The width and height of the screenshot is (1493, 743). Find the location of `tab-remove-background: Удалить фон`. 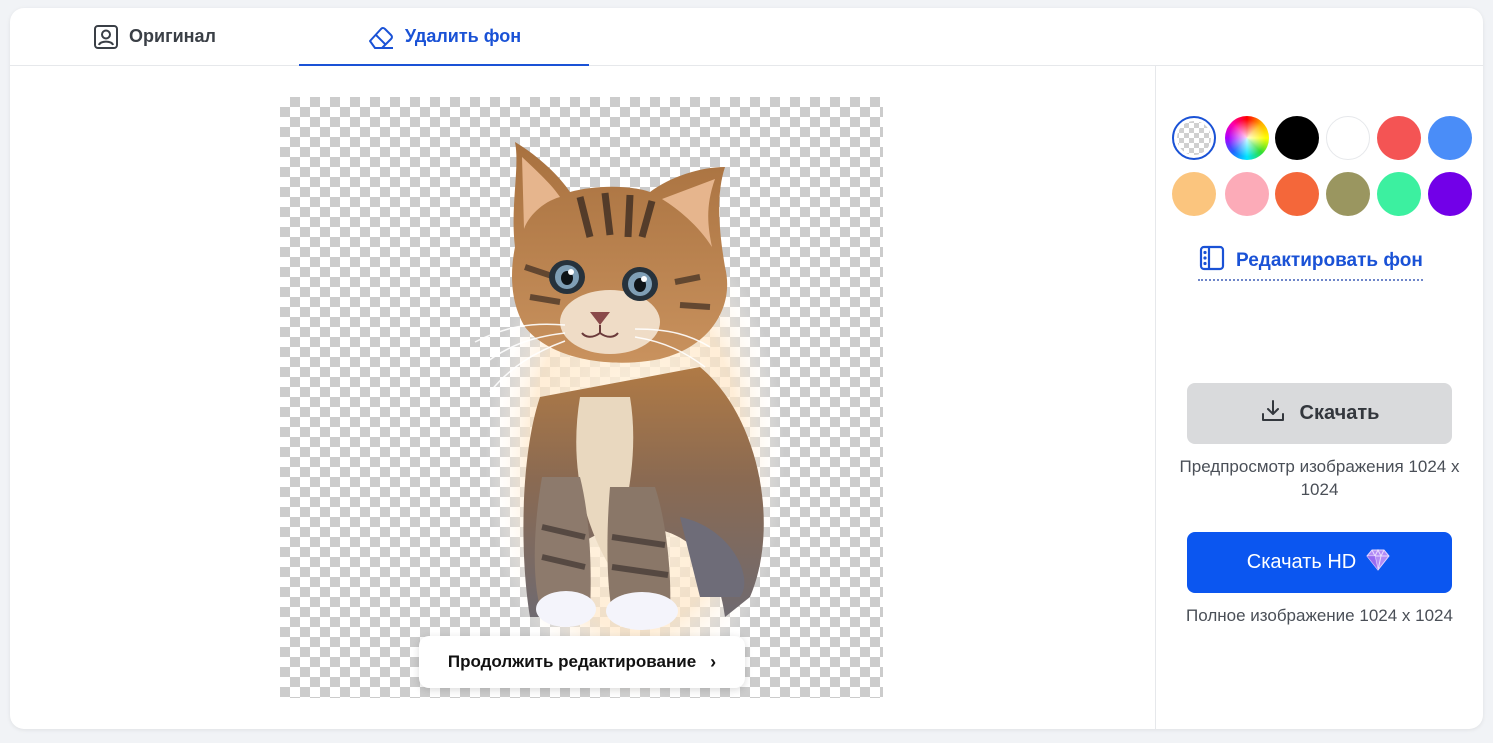

tab-remove-background: Удалить фон is located at coordinates (444, 37).